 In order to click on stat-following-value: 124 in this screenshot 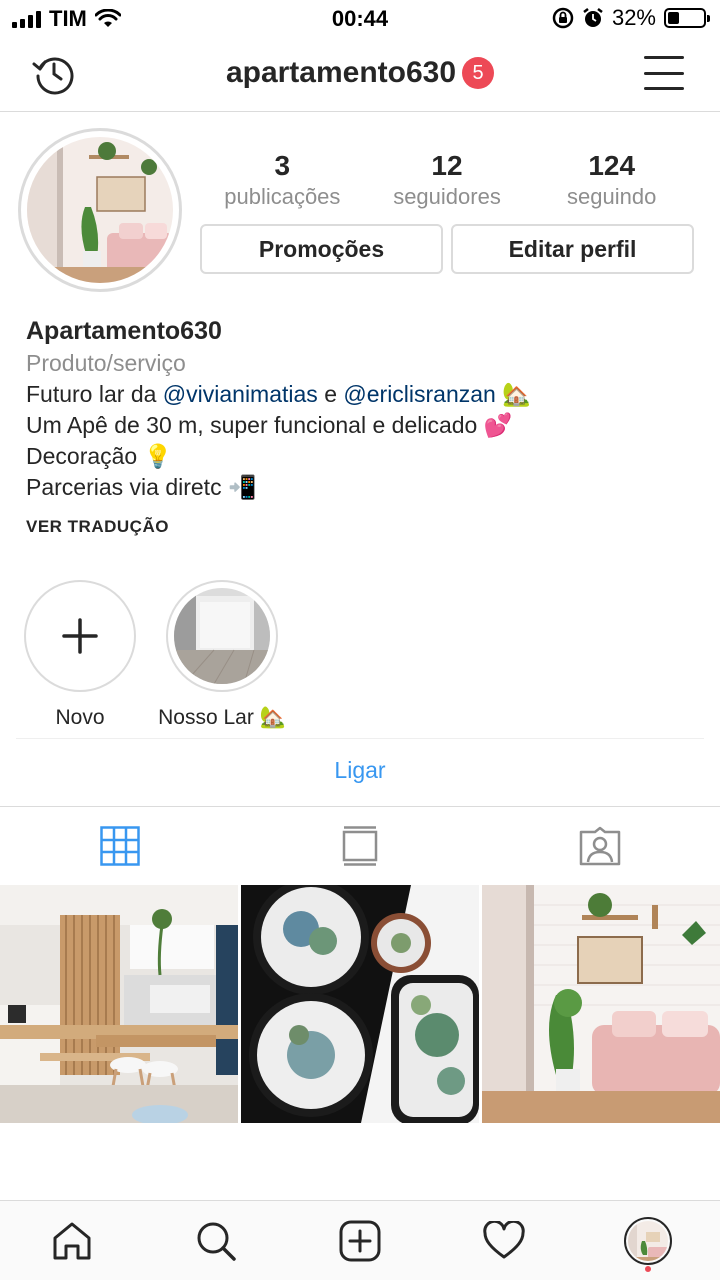, I will do `click(612, 165)`.